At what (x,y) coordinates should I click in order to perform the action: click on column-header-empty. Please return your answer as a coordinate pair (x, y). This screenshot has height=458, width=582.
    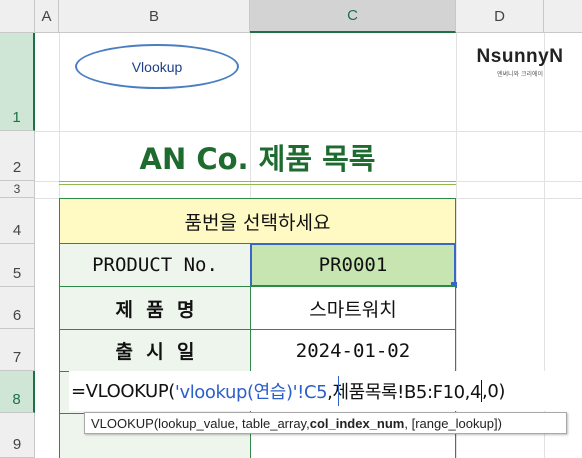
    Looking at the image, I should click on (563, 16).